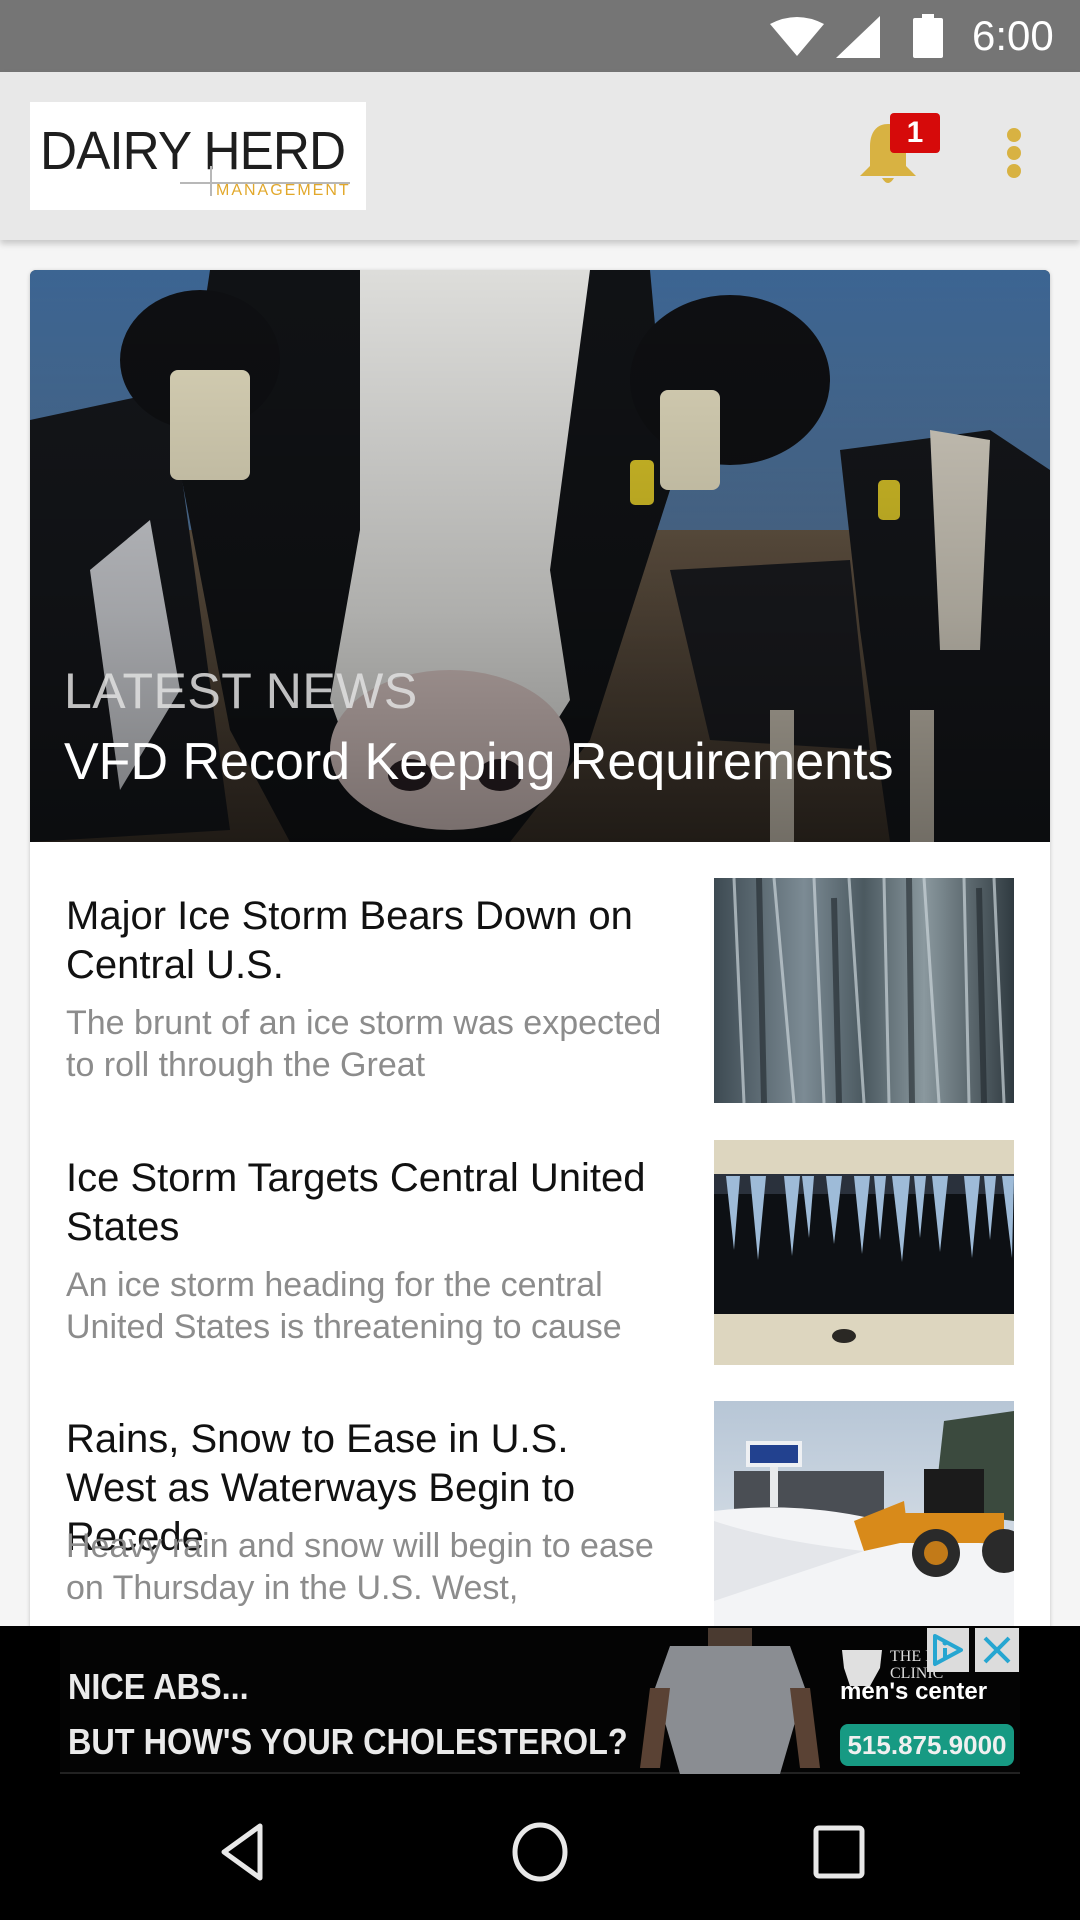  What do you see at coordinates (915, 133) in the screenshot?
I see `notification-badge: 1` at bounding box center [915, 133].